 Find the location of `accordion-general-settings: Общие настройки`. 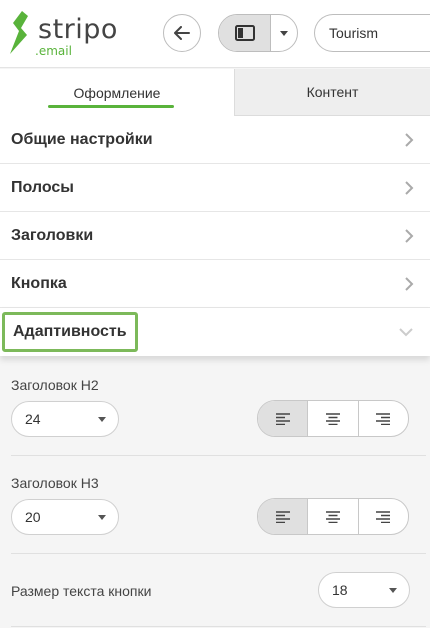

accordion-general-settings: Общие настройки is located at coordinates (215, 140).